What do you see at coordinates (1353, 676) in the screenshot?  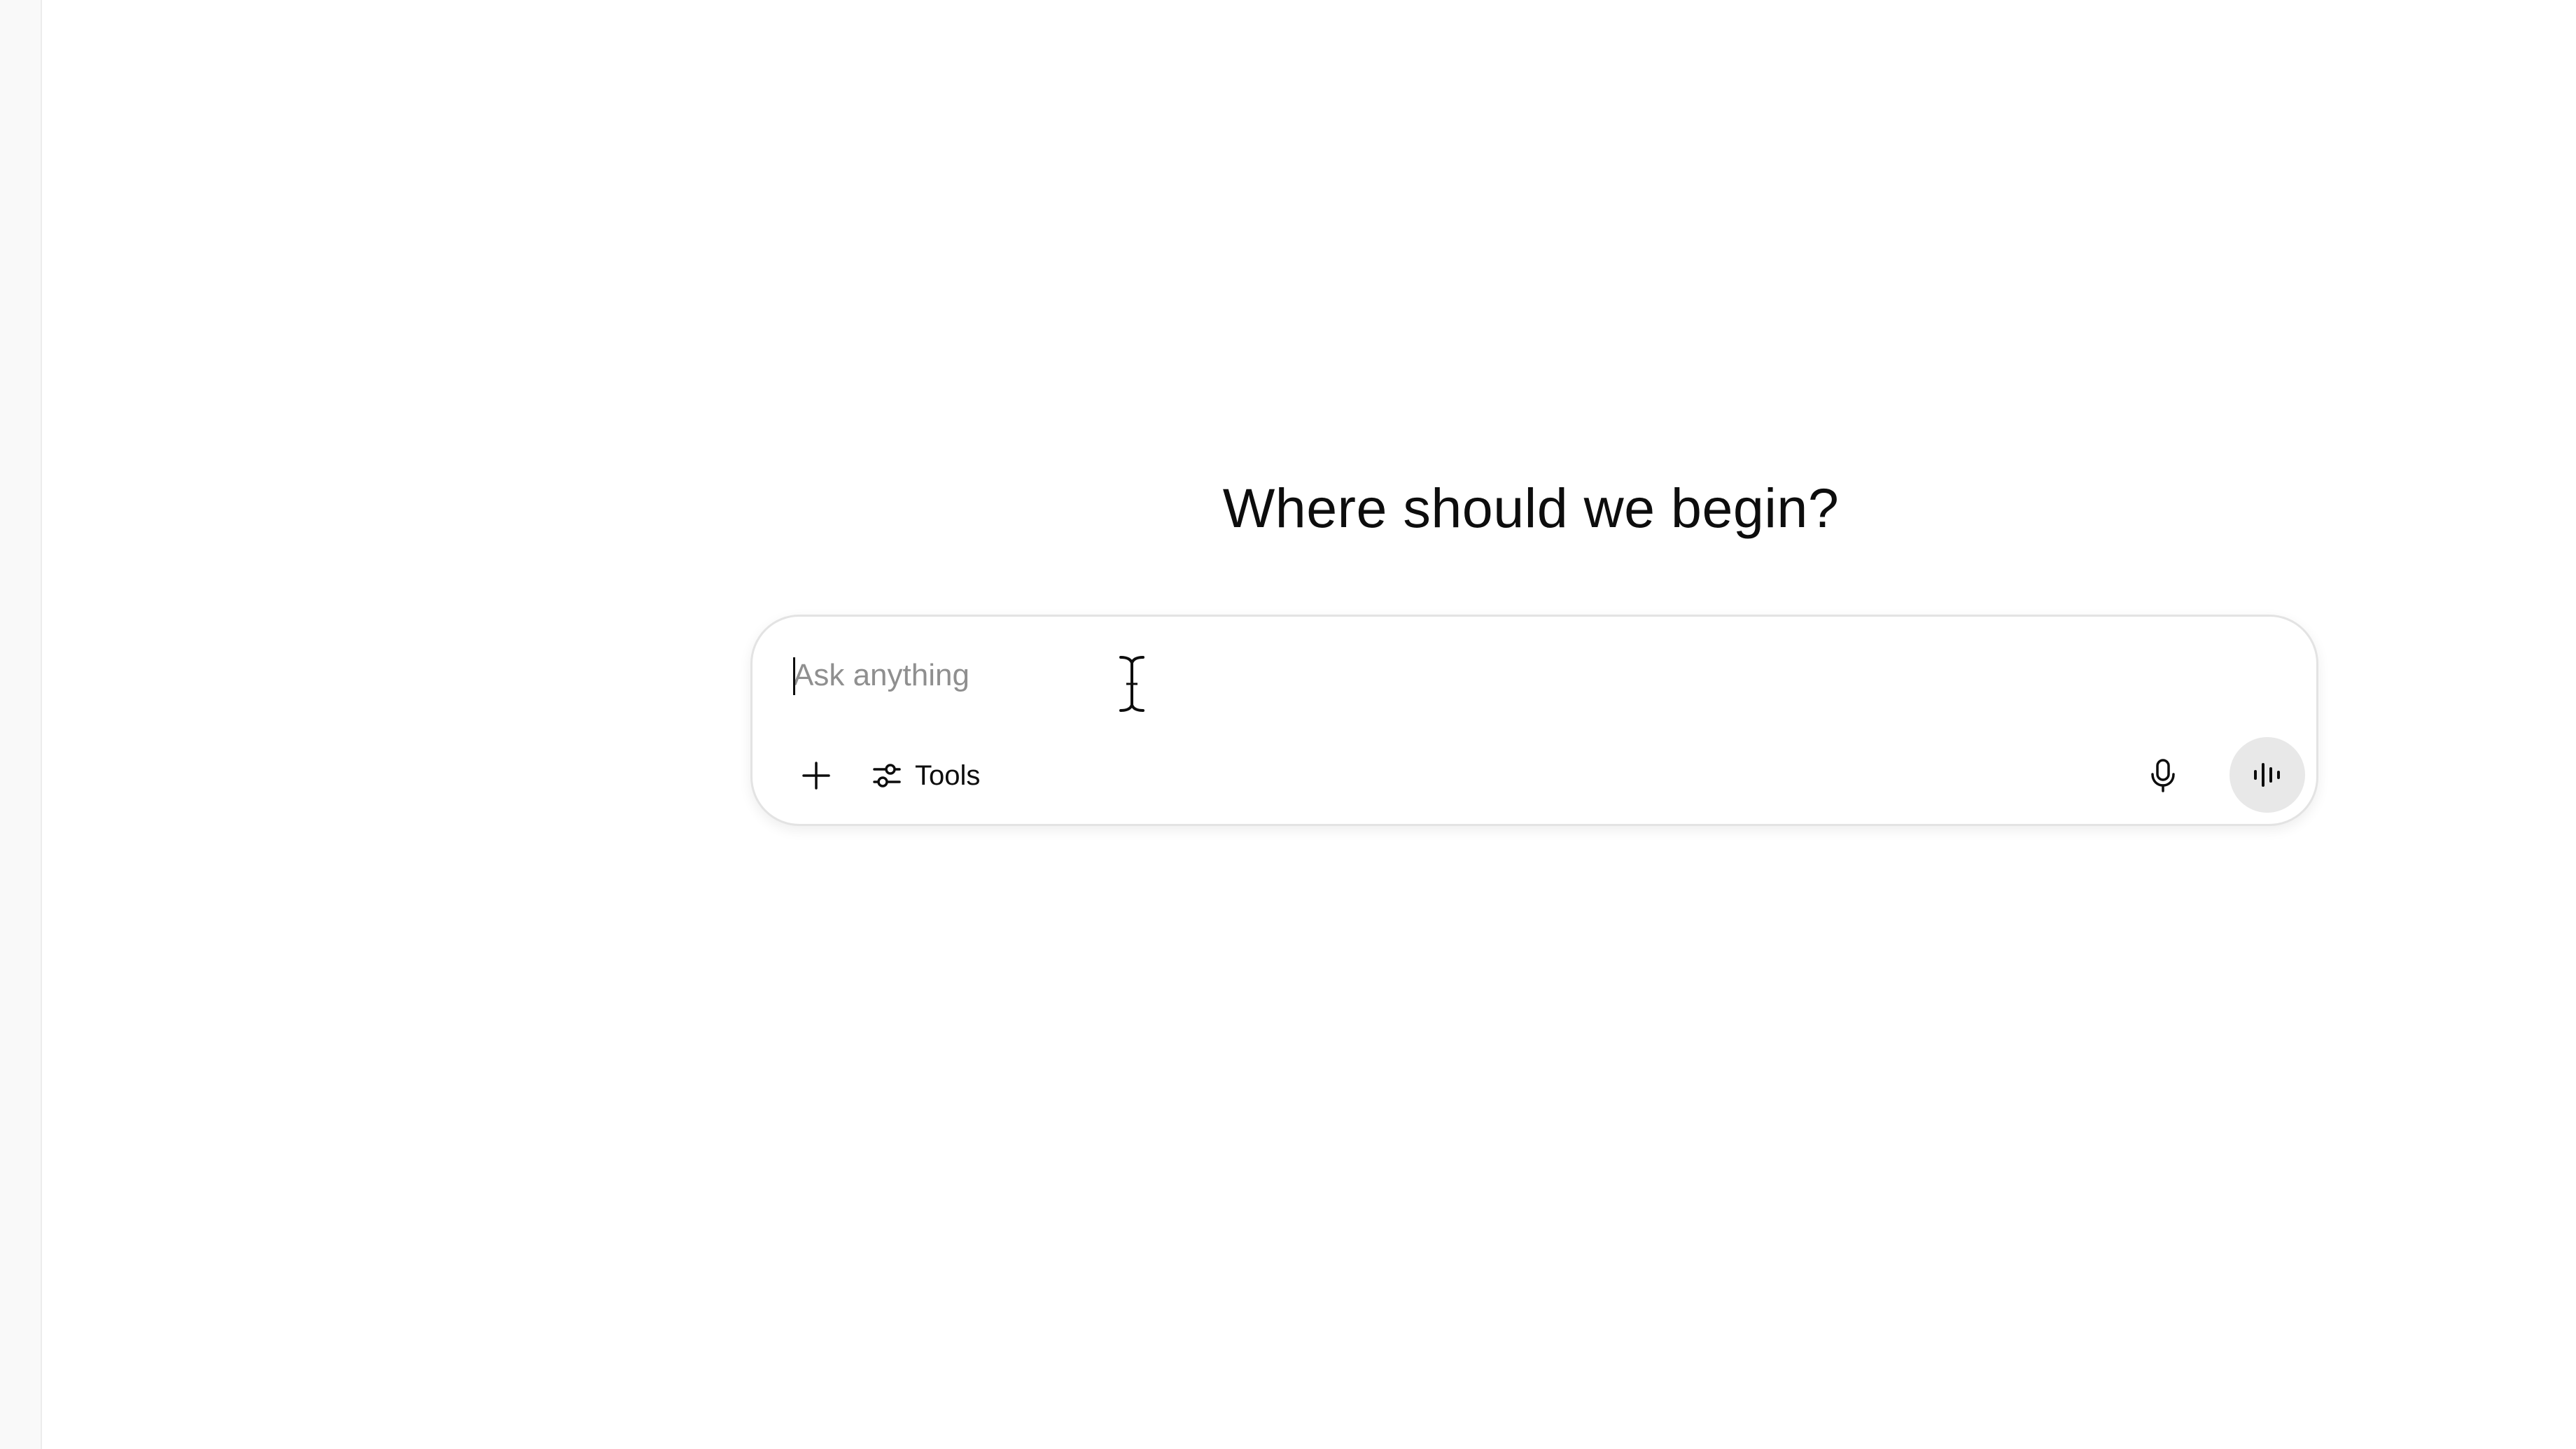 I see `prompt-input` at bounding box center [1353, 676].